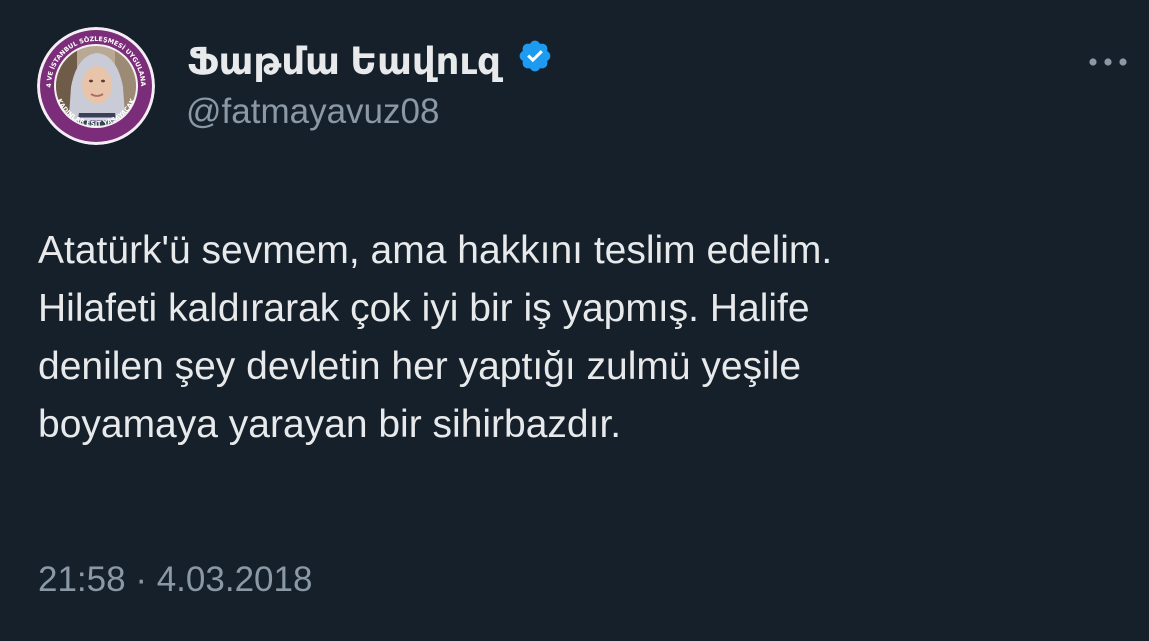  What do you see at coordinates (82, 579) in the screenshot?
I see `tweet-time: 21:58` at bounding box center [82, 579].